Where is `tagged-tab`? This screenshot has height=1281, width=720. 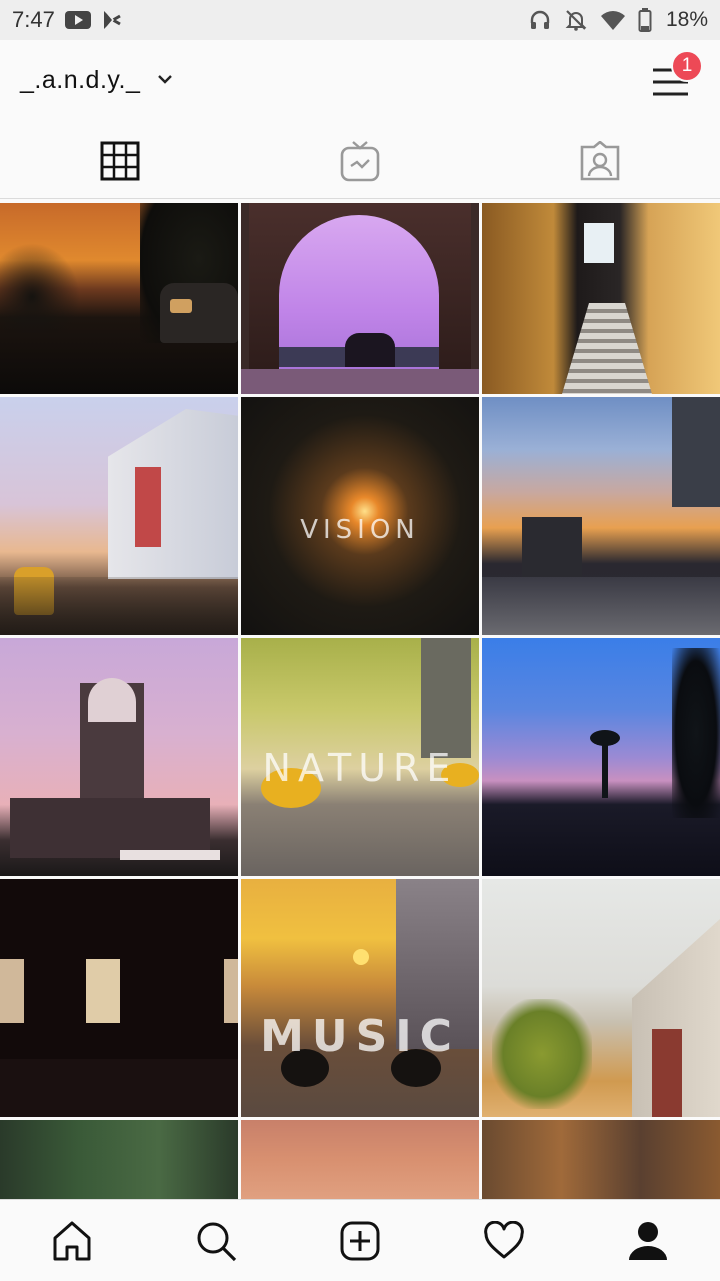
tagged-tab is located at coordinates (600, 161).